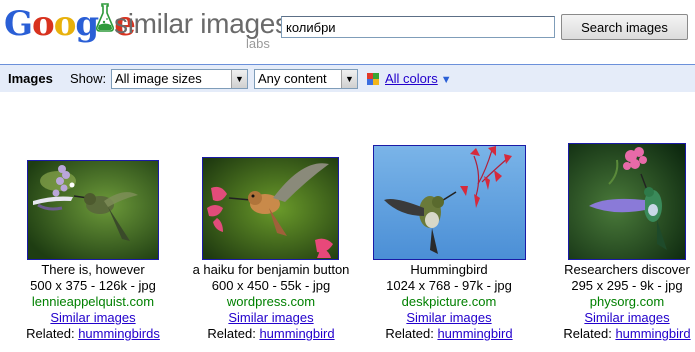  What do you see at coordinates (449, 269) in the screenshot?
I see `result-title: Hummingbird` at bounding box center [449, 269].